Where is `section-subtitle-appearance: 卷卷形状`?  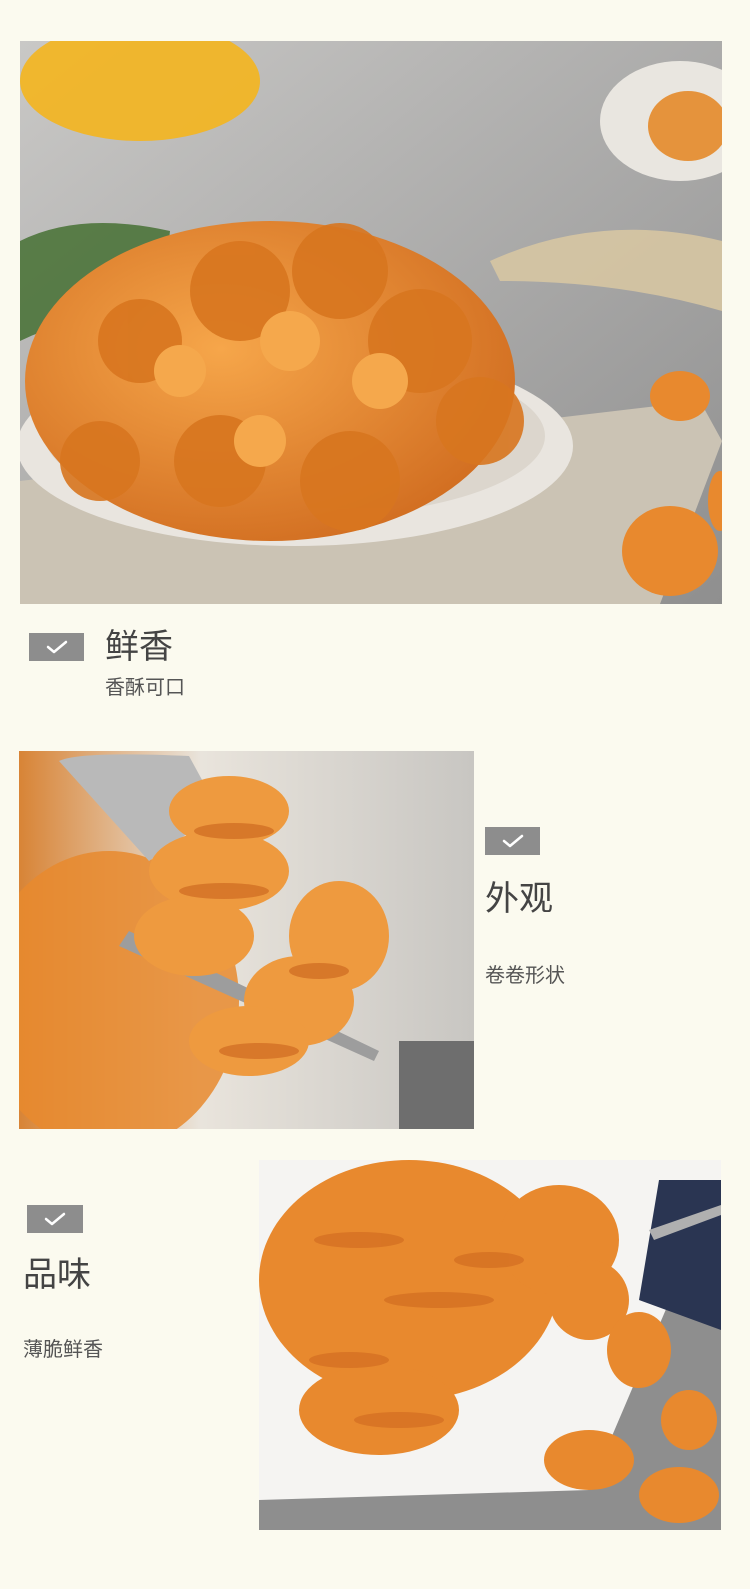
section-subtitle-appearance: 卷卷形状 is located at coordinates (525, 975).